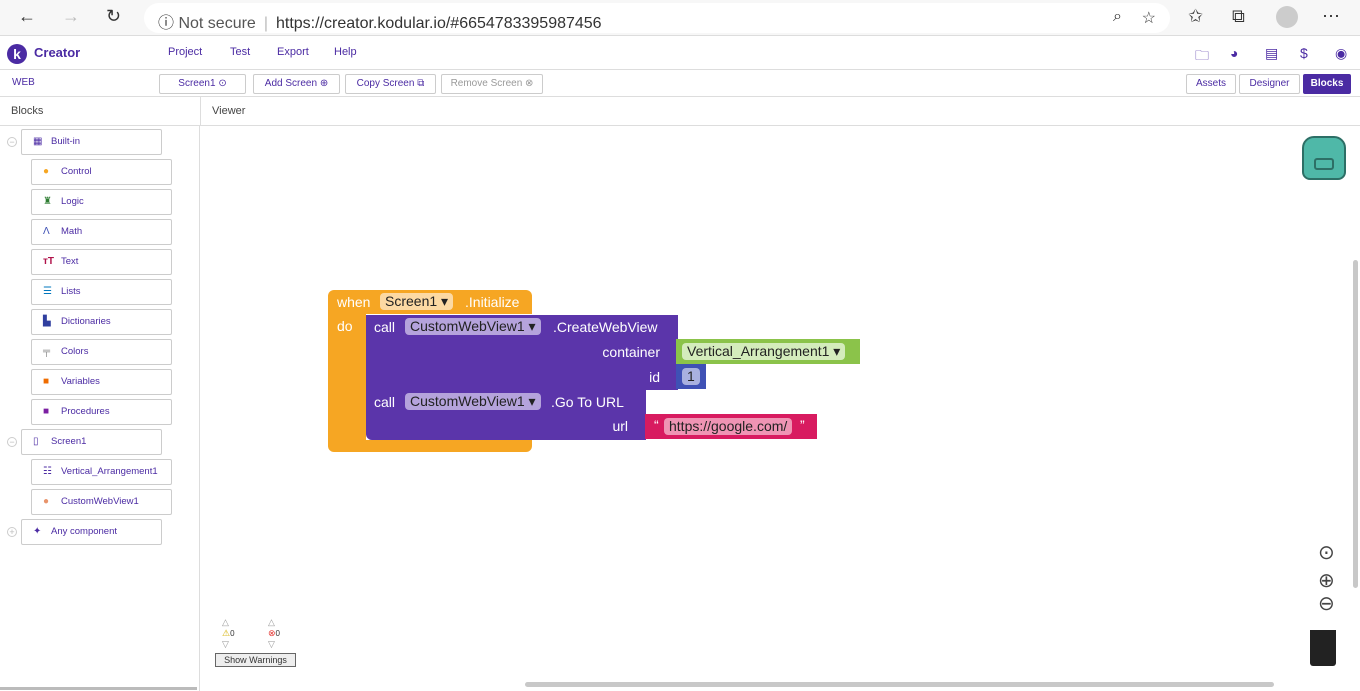  I want to click on vertical-arrangement-block: Vertical_Arrangement1 ▾, so click(768, 351).